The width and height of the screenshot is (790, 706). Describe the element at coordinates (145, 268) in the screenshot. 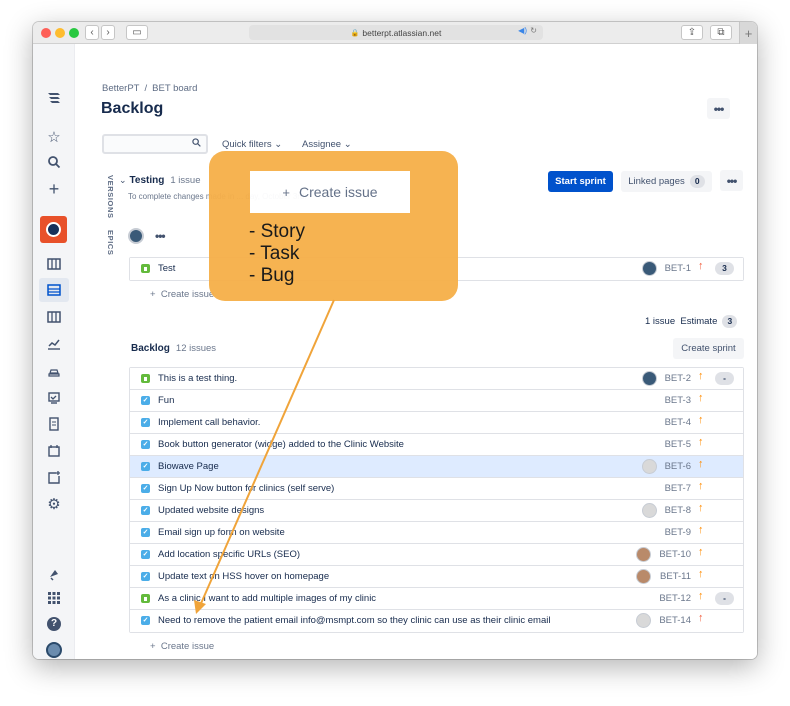

I see `story-type-icon` at that location.